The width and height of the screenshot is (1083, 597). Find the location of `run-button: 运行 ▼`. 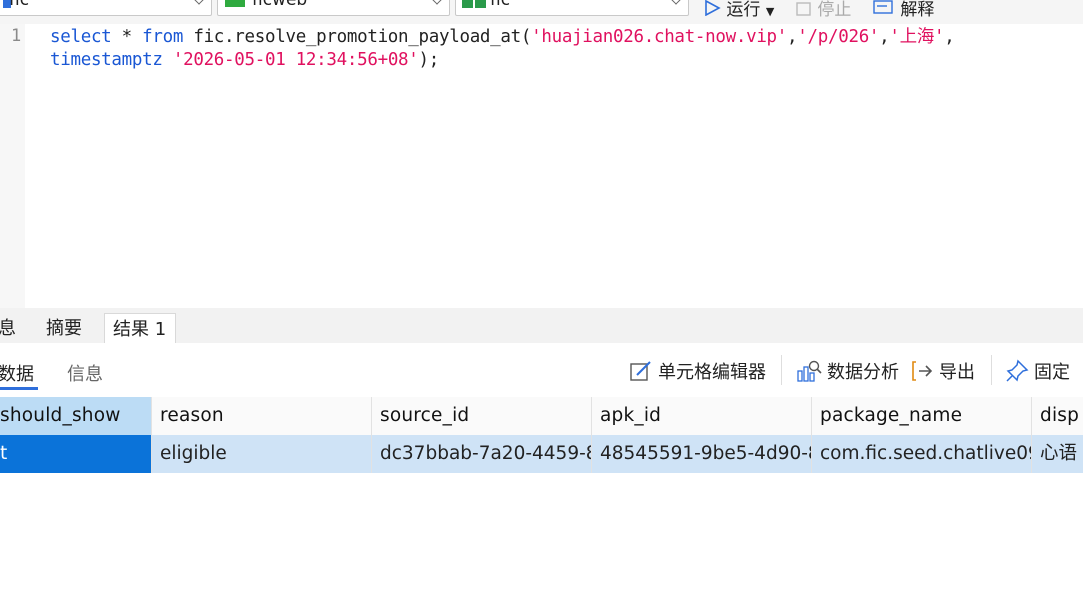

run-button: 运行 ▼ is located at coordinates (738, 10).